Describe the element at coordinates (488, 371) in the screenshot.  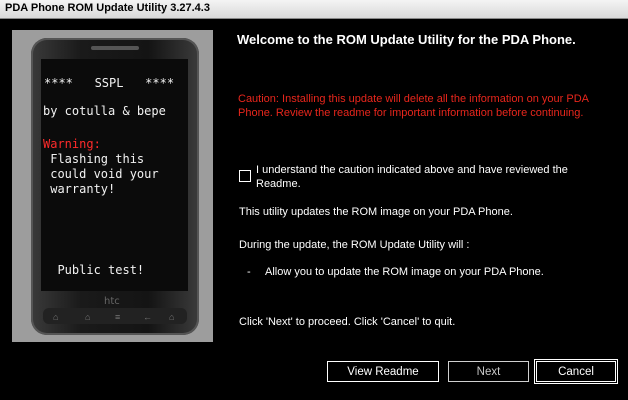
I see `next-button: Next` at that location.